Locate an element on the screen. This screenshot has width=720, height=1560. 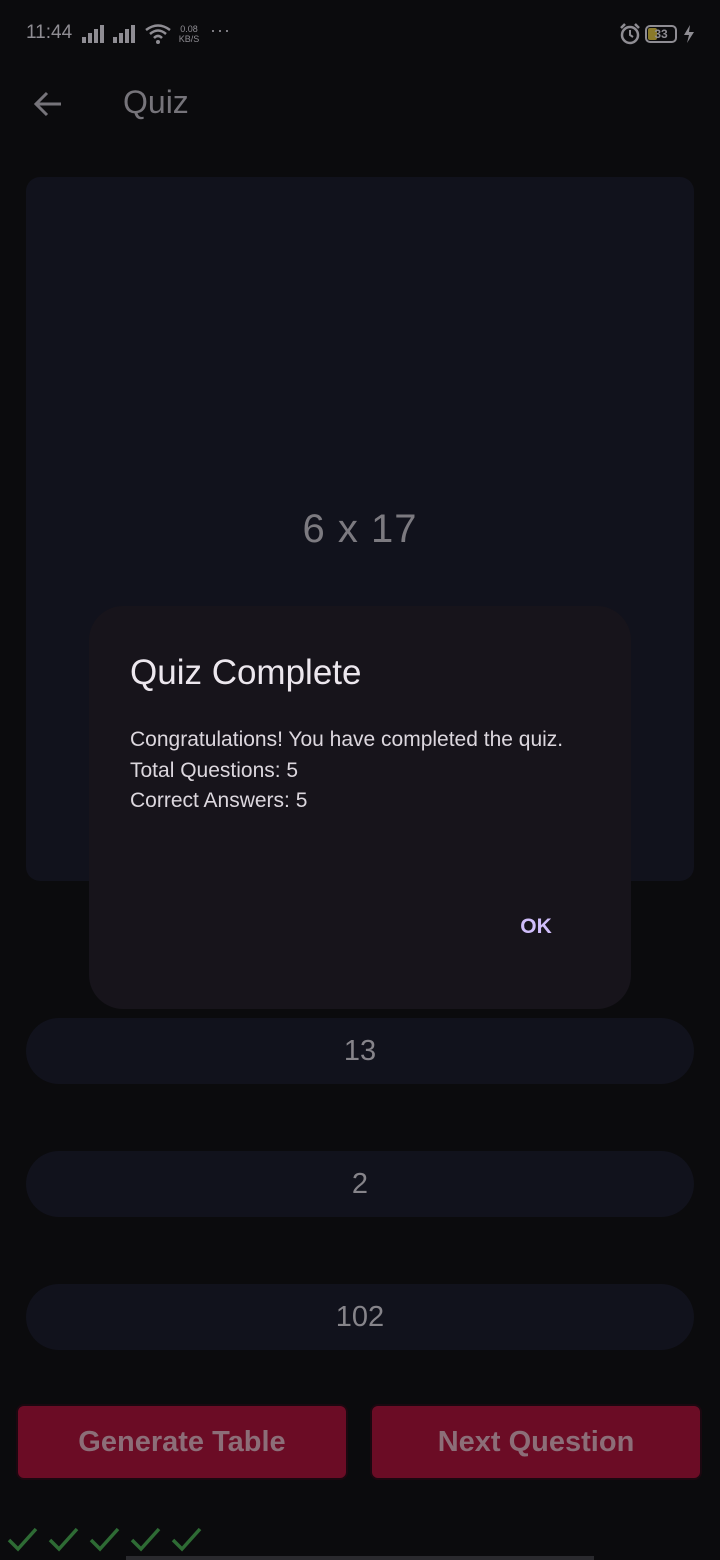
arrow-back-icon is located at coordinates (47, 104).